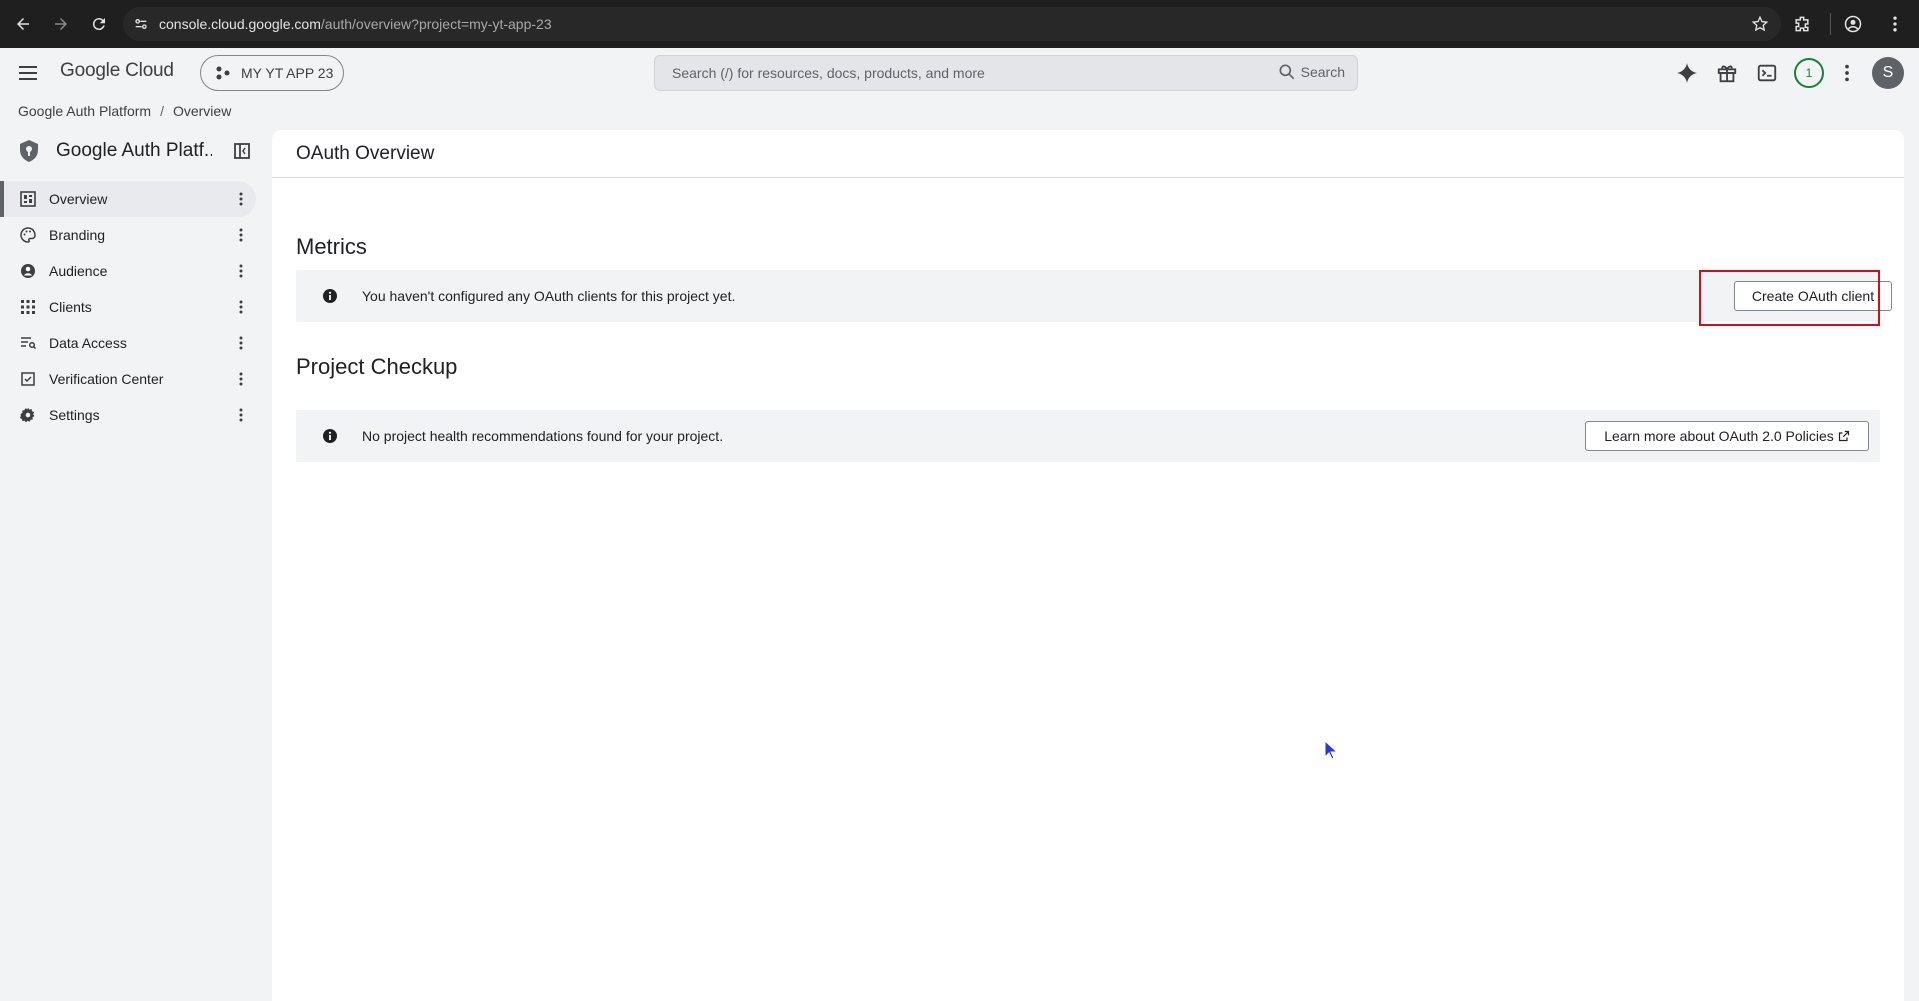 The width and height of the screenshot is (1919, 1001). What do you see at coordinates (28, 307) in the screenshot?
I see `apps-grid-icon` at bounding box center [28, 307].